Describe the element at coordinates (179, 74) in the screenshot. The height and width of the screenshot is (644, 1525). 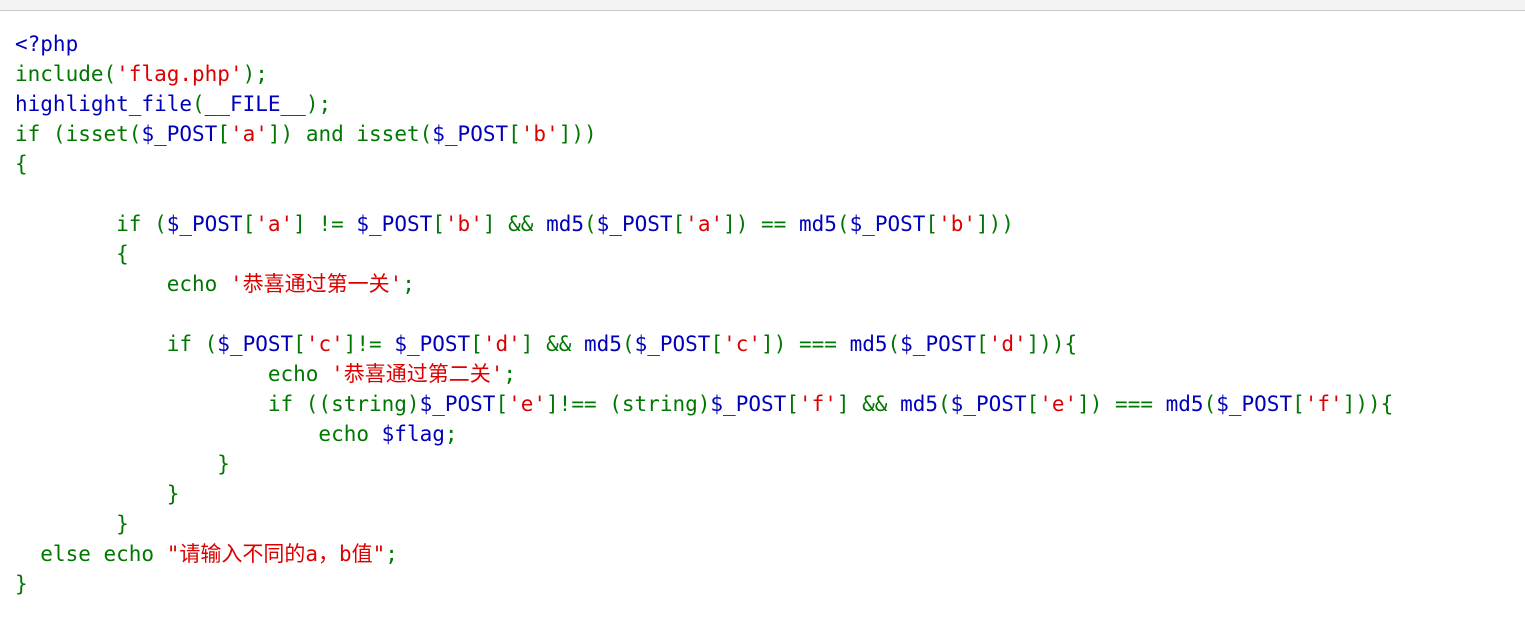
I see `string-token: 'flag.php'` at that location.